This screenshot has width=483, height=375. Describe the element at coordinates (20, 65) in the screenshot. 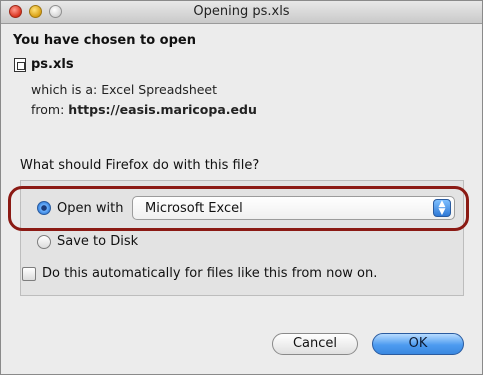

I see `spreadsheet-file-icon` at that location.